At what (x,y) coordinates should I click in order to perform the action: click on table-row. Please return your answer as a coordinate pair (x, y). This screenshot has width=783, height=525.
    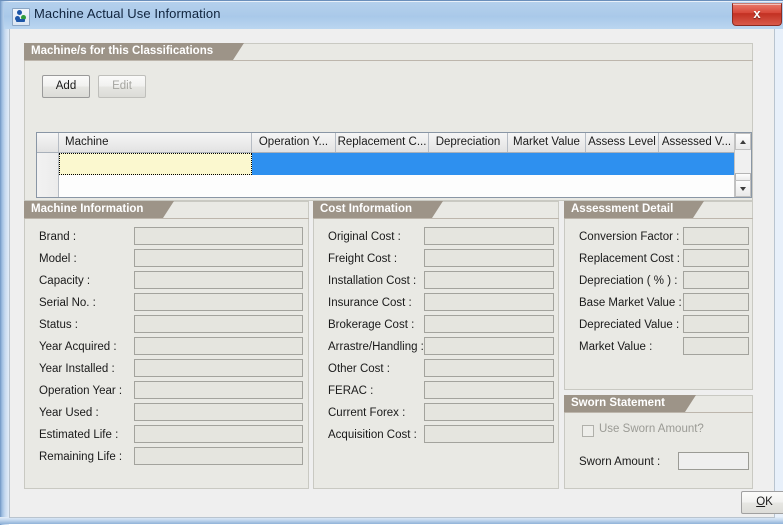
    Looking at the image, I should click on (405, 164).